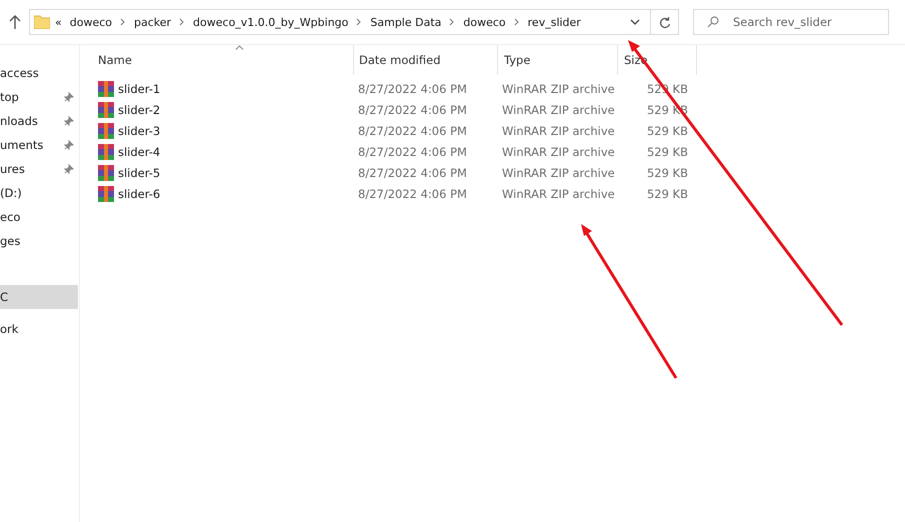  I want to click on sidebar-item: (D:), so click(39, 193).